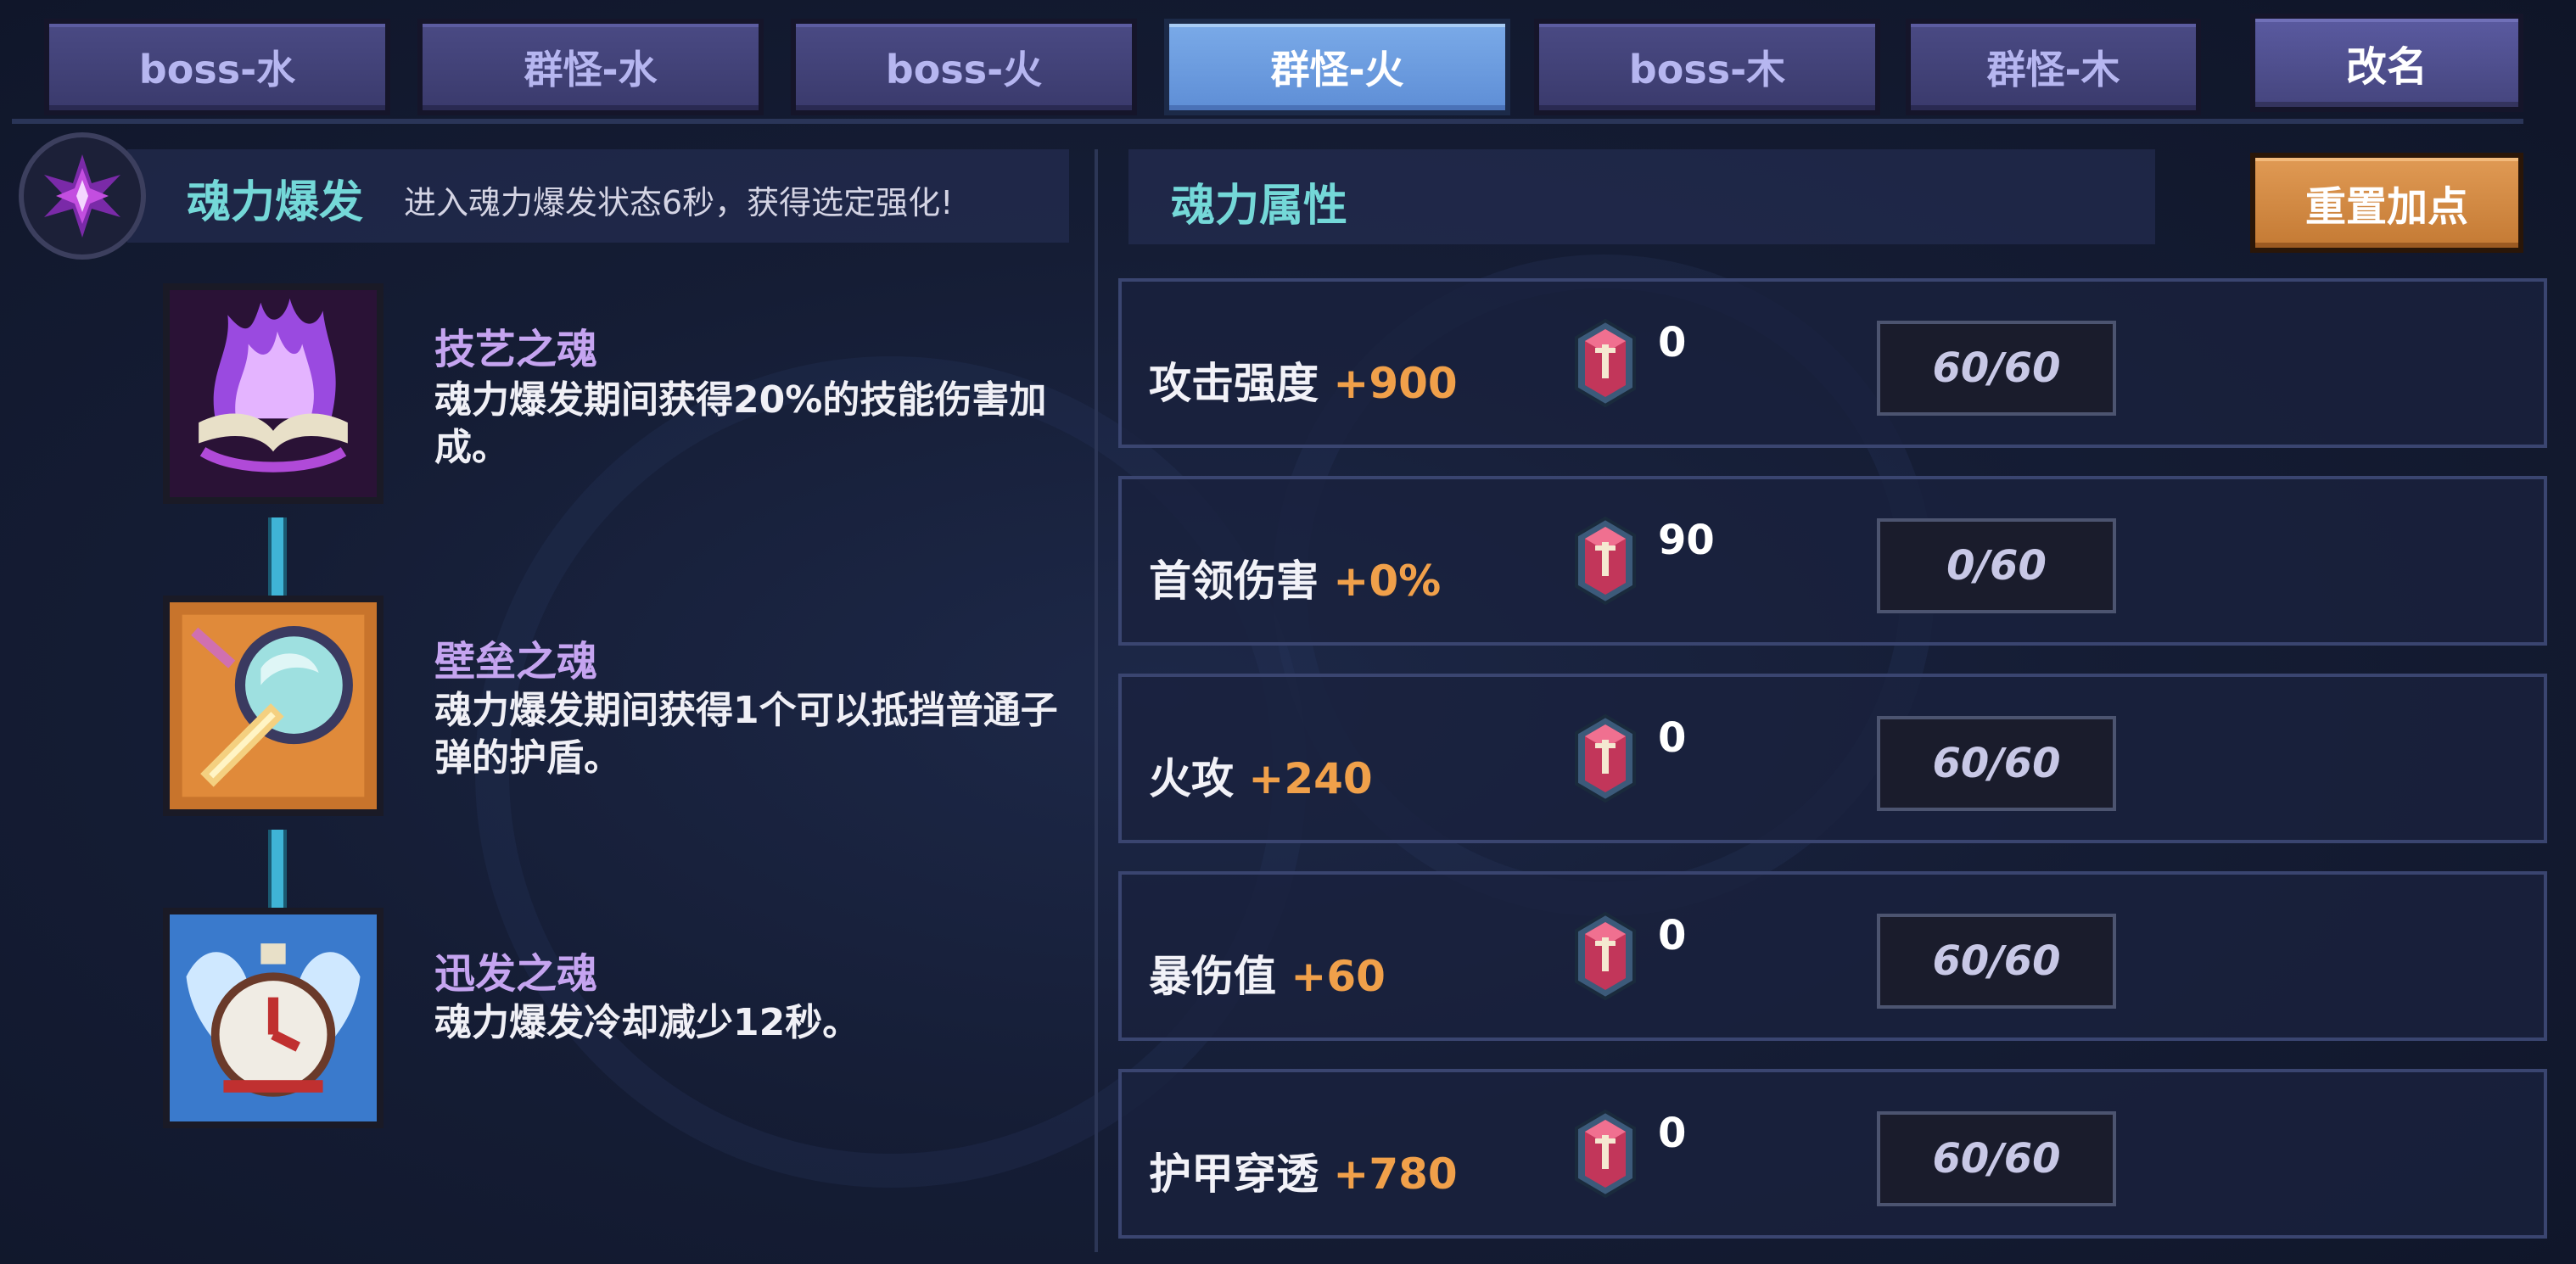 The image size is (2576, 1264). I want to click on skill-name: 技艺之魂, so click(516, 349).